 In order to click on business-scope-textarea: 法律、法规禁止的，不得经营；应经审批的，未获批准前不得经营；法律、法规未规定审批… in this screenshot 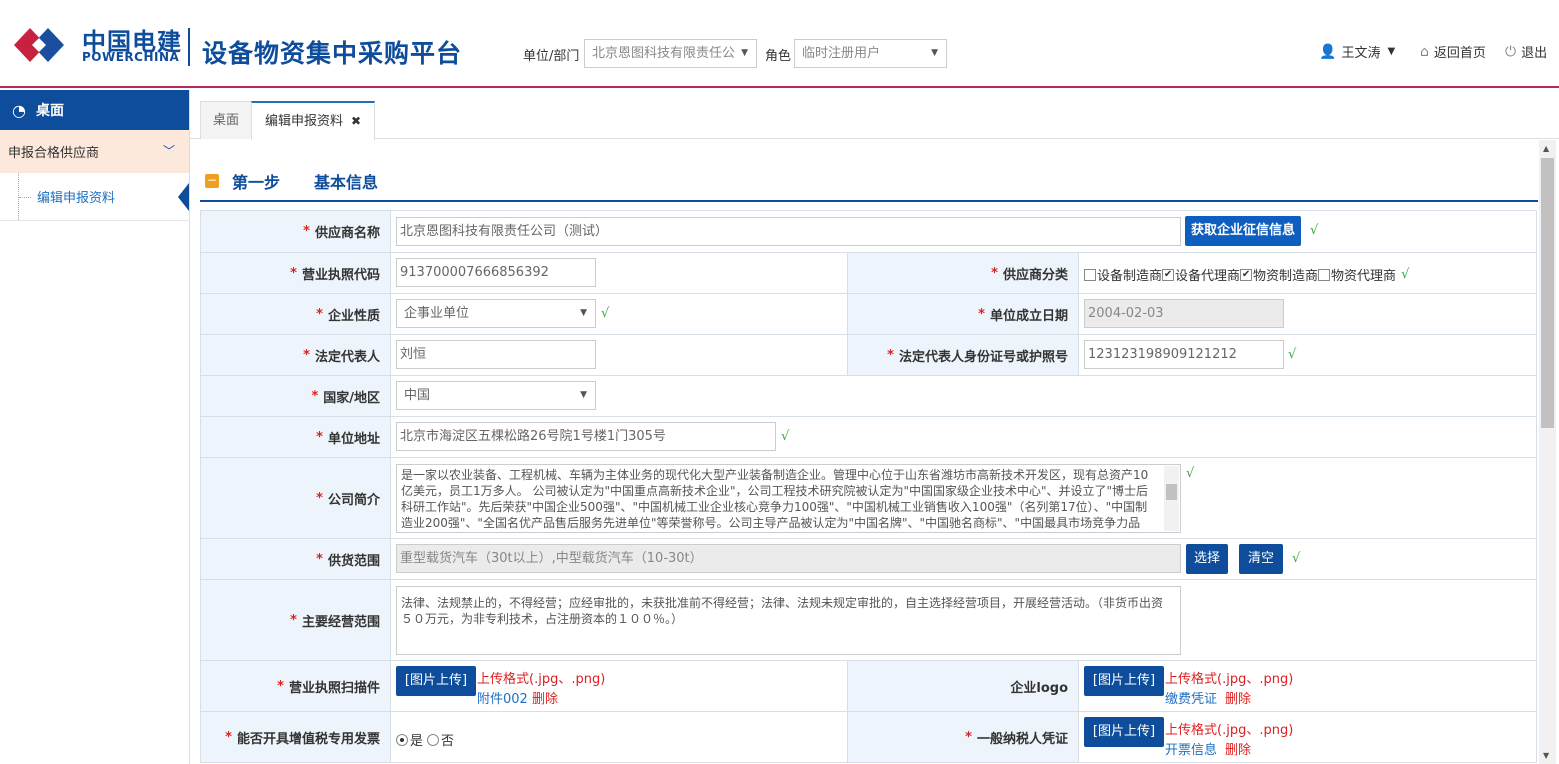, I will do `click(788, 620)`.